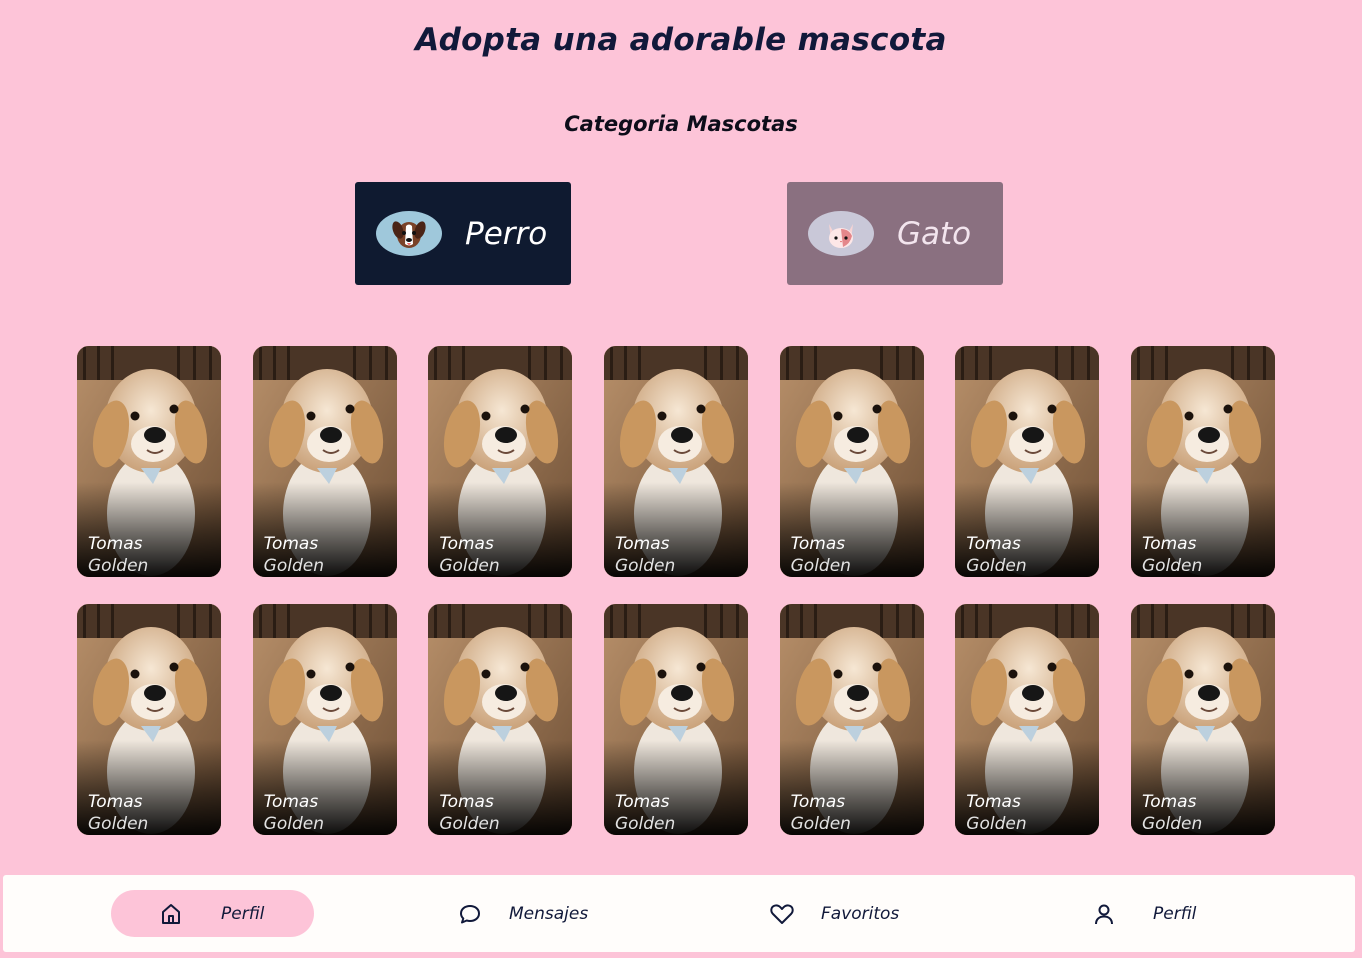 This screenshot has width=1362, height=958. What do you see at coordinates (895, 233) in the screenshot?
I see `category-cat-button: Gato` at bounding box center [895, 233].